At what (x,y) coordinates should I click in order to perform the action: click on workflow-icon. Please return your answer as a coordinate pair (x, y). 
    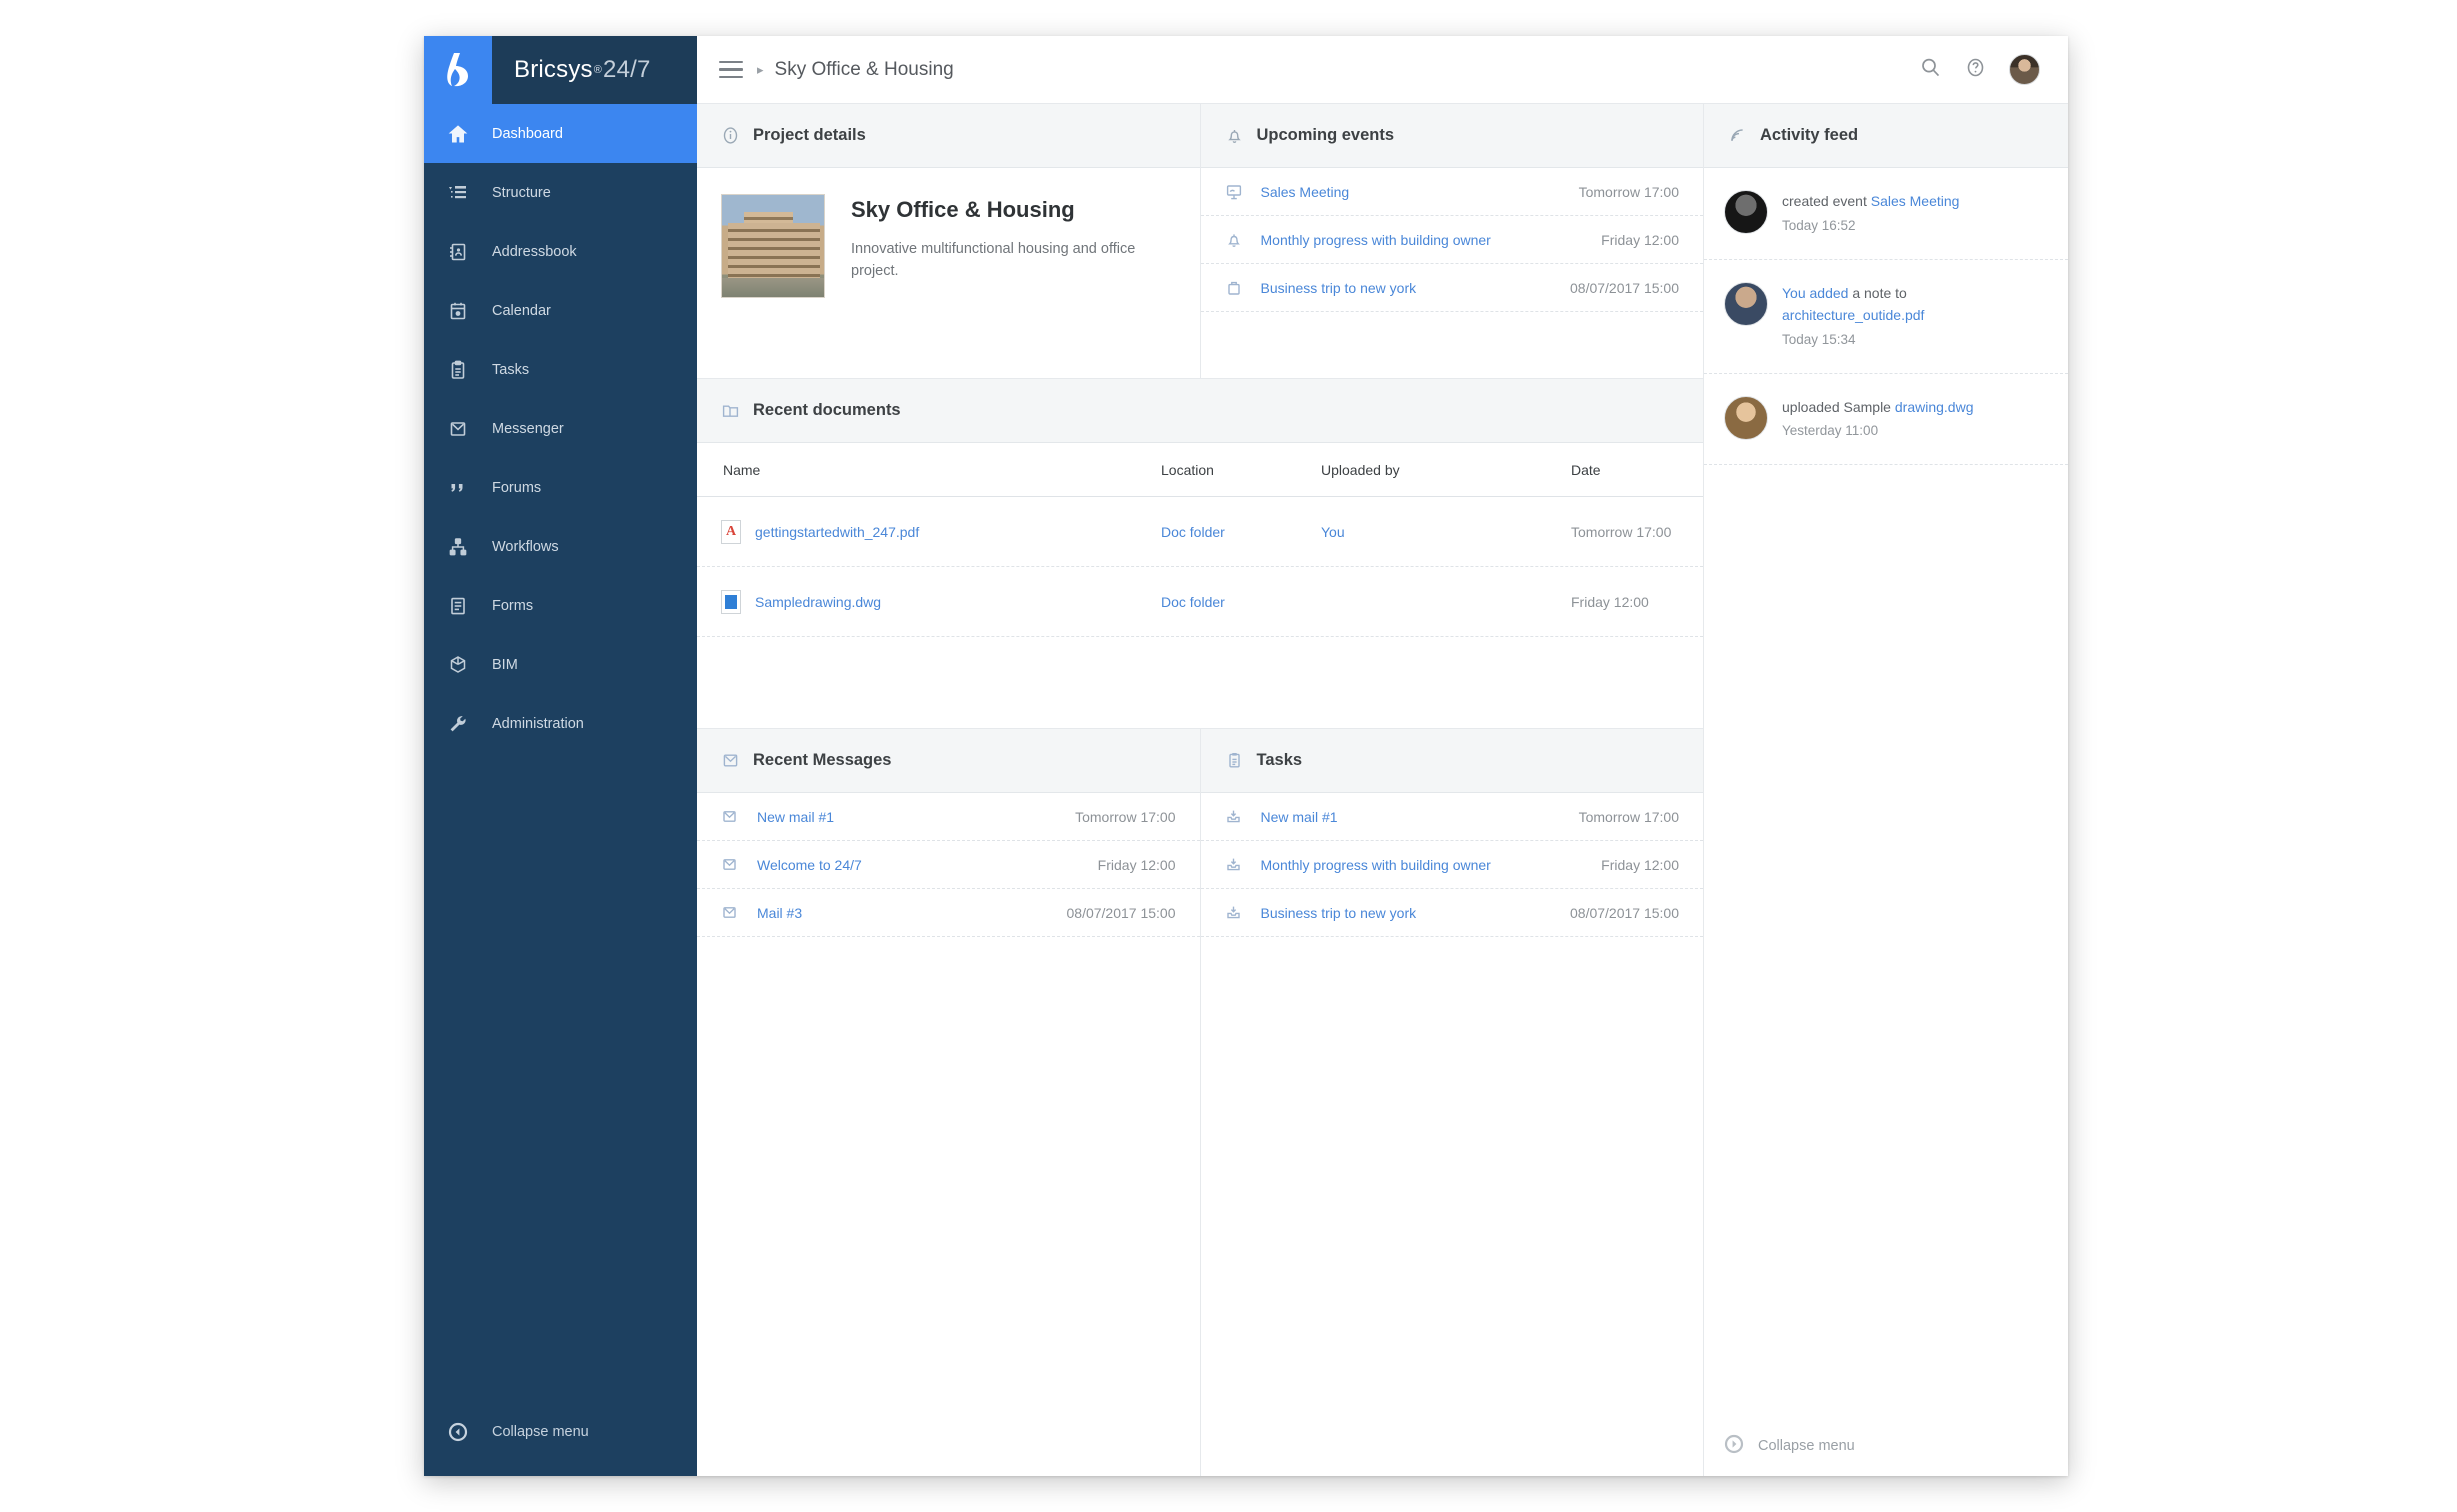
    Looking at the image, I should click on (458, 547).